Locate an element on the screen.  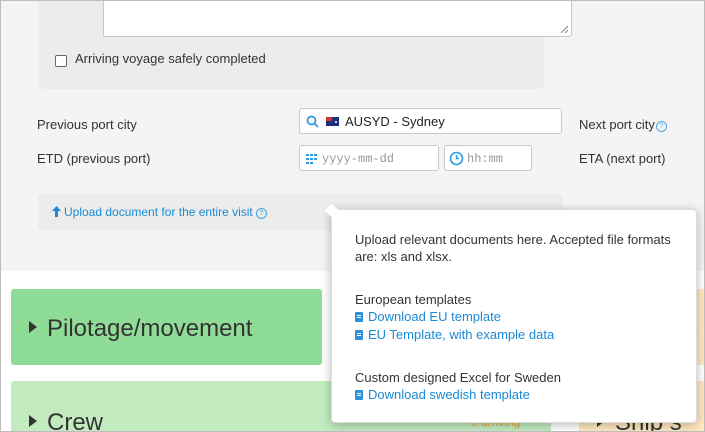
download-eu-template-link: Download EU template is located at coordinates (428, 316).